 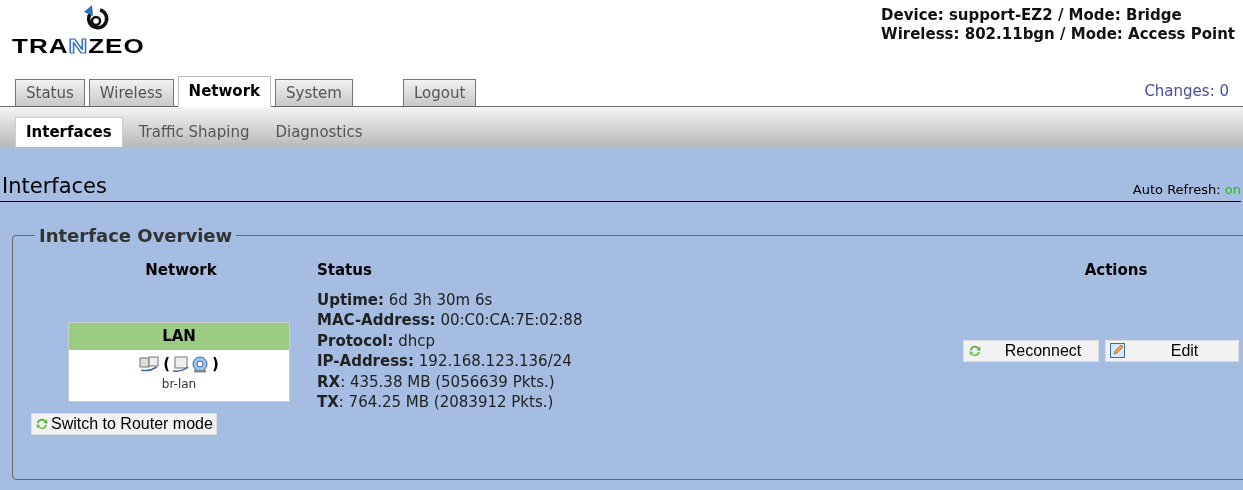 What do you see at coordinates (1186, 189) in the screenshot?
I see `auto-refresh-label: Auto Refresh: on` at bounding box center [1186, 189].